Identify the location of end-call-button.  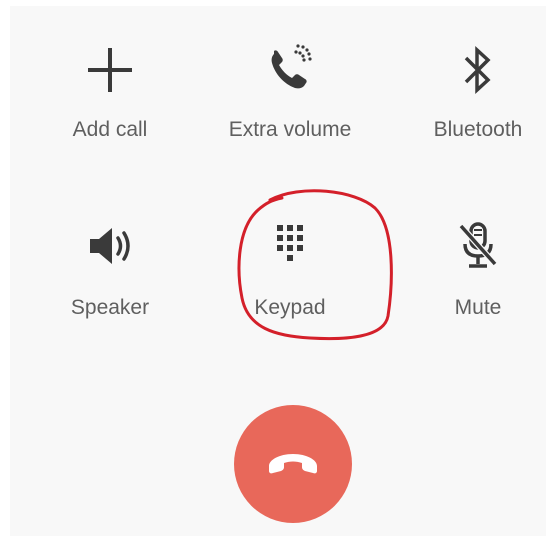
(293, 464).